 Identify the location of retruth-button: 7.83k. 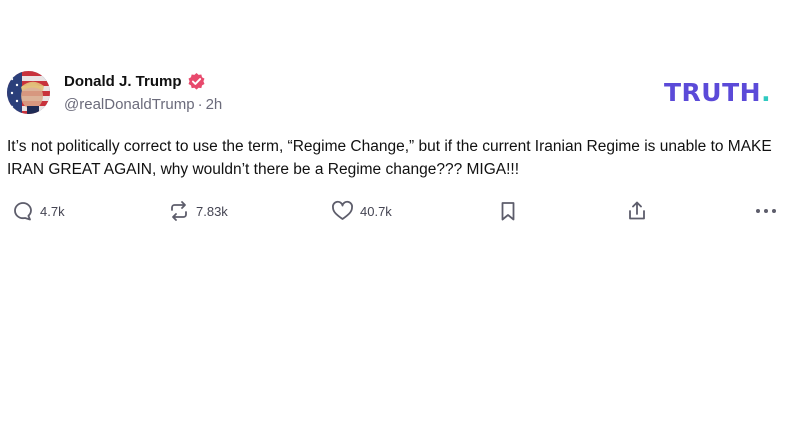
(198, 211).